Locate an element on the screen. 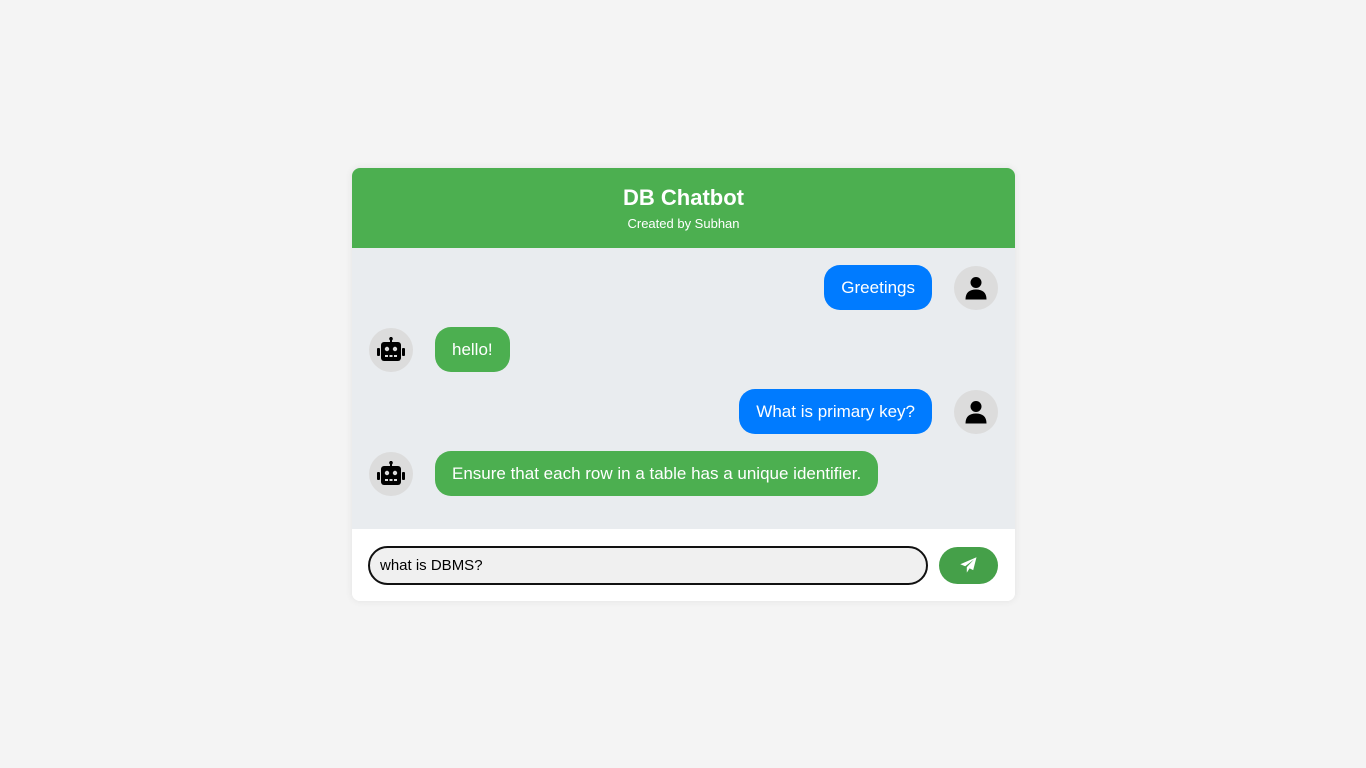 The height and width of the screenshot is (768, 1366). input-area is located at coordinates (683, 565).